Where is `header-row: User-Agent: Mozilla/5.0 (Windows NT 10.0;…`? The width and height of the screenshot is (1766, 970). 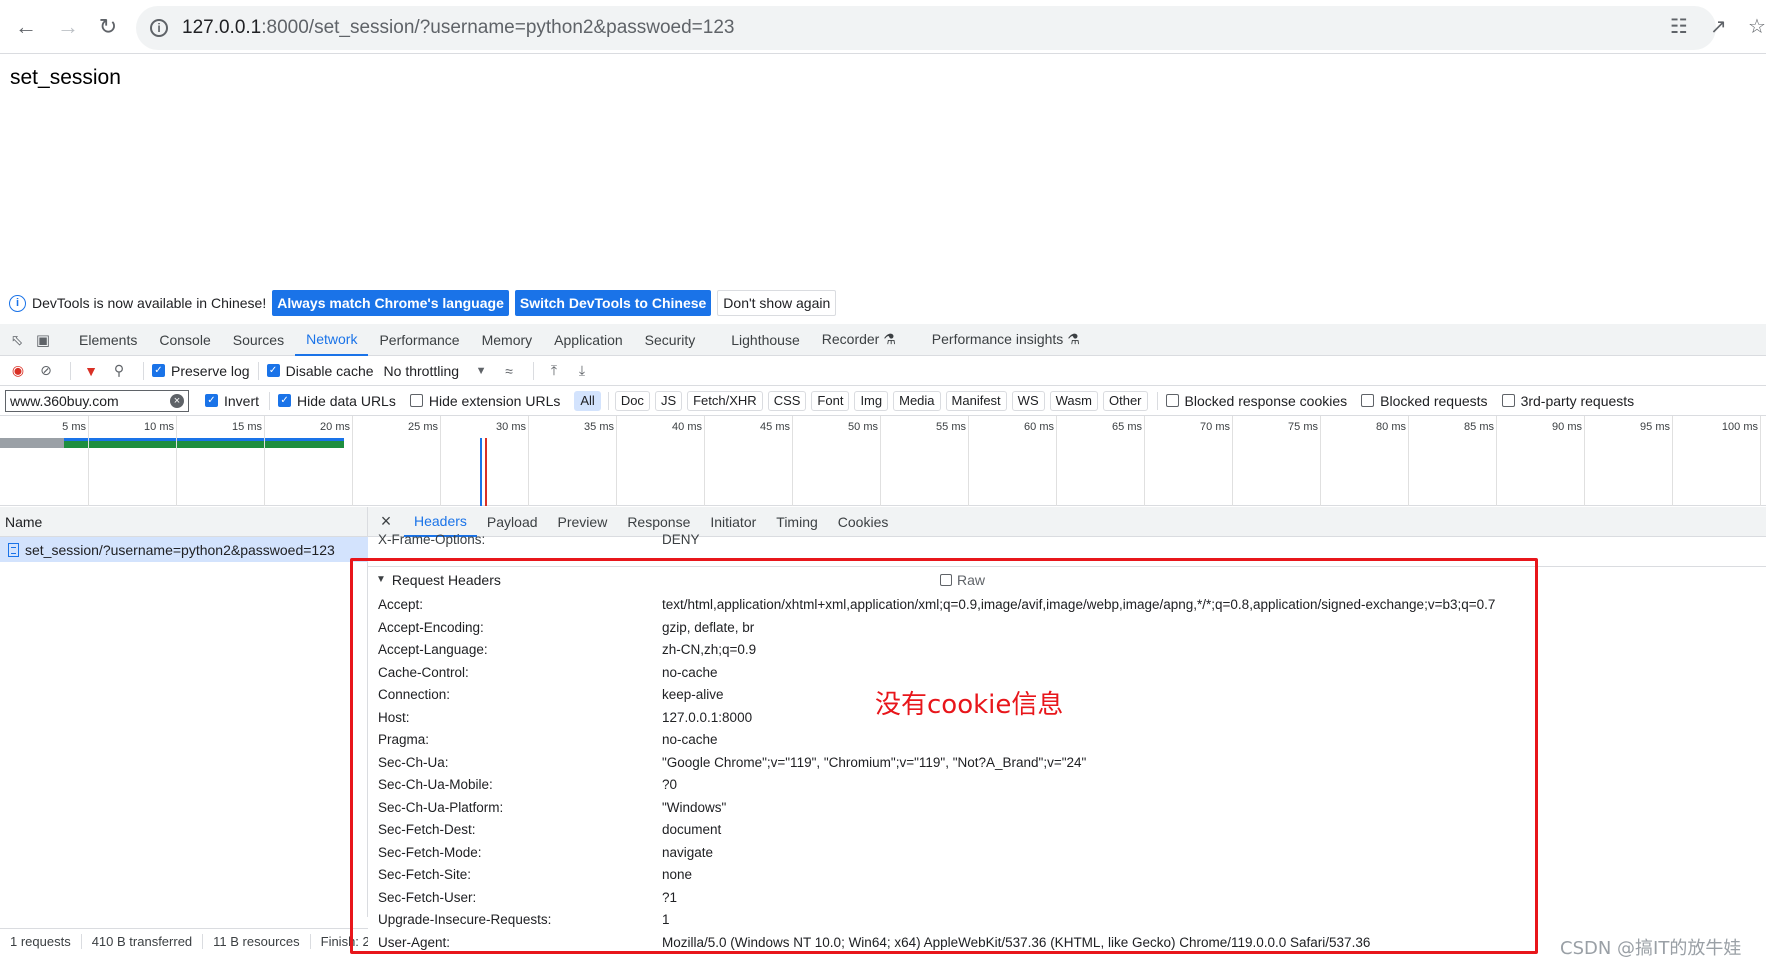 header-row: User-Agent: Mozilla/5.0 (Windows NT 10.0;… is located at coordinates (1068, 946).